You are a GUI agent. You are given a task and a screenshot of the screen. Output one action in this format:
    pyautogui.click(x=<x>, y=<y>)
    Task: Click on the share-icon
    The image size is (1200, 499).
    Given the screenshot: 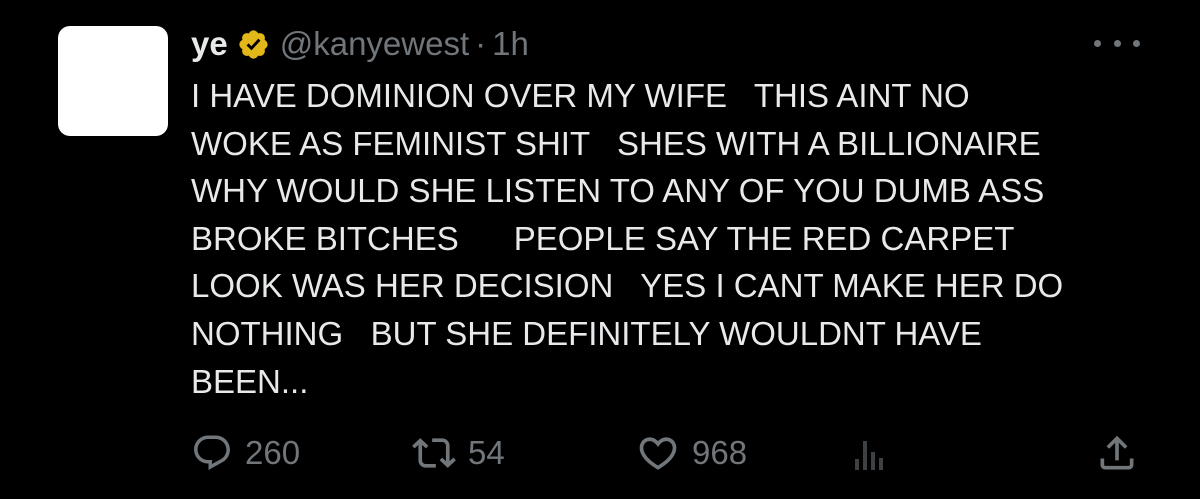 What is the action you would take?
    pyautogui.click(x=1117, y=452)
    